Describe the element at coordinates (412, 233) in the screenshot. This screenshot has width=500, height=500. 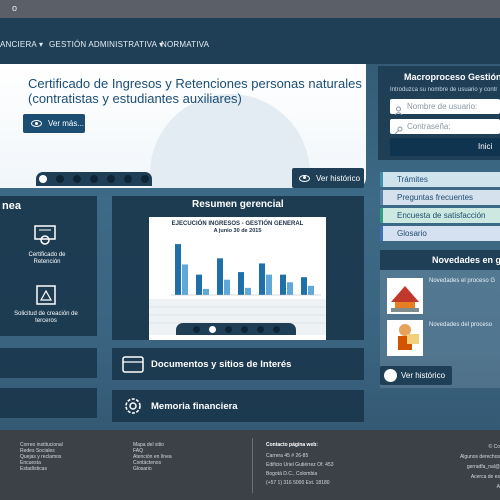
I see `quick-link-label: Glosario` at that location.